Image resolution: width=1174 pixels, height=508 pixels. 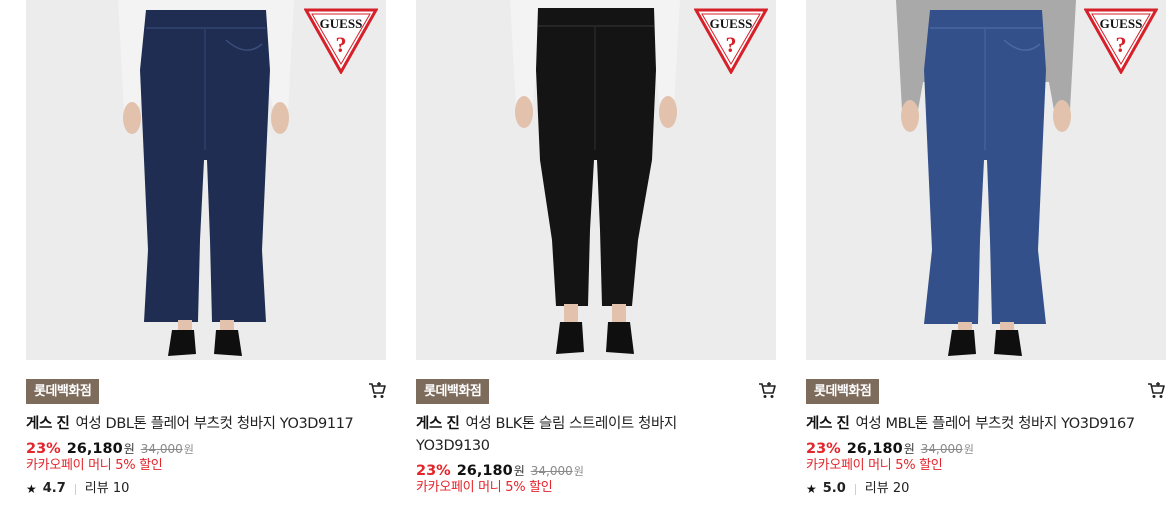 What do you see at coordinates (121, 488) in the screenshot?
I see `review-count: 10` at bounding box center [121, 488].